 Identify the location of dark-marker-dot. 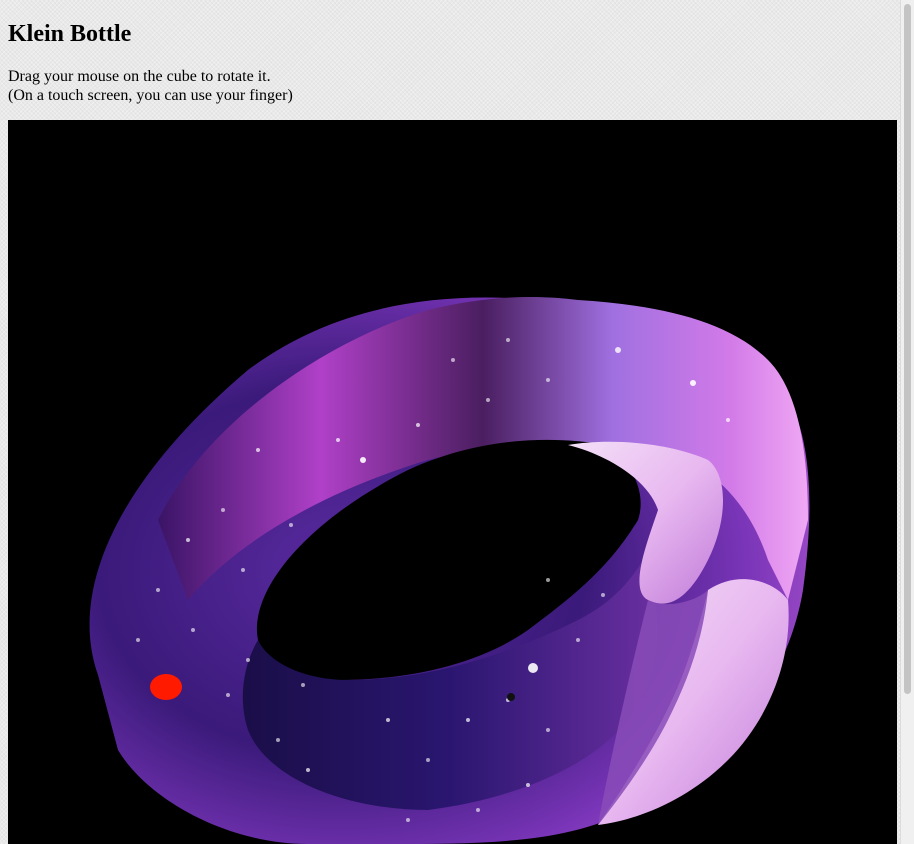
(511, 697).